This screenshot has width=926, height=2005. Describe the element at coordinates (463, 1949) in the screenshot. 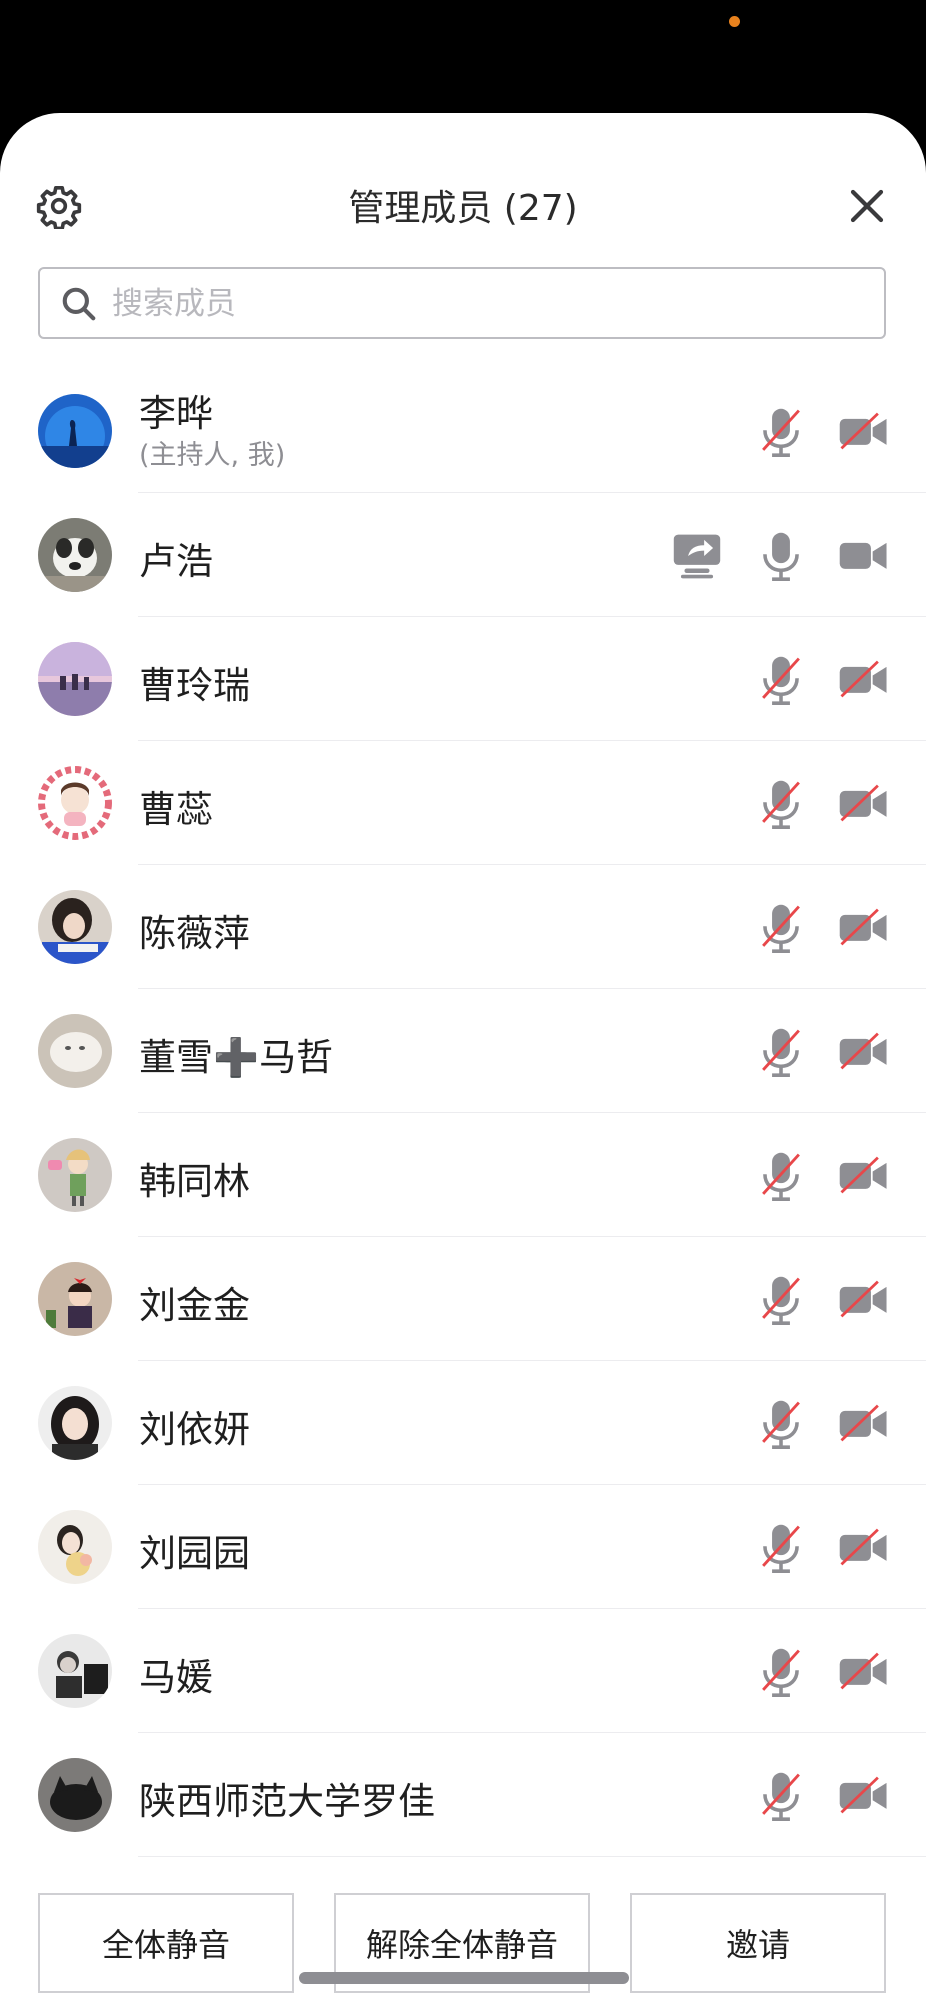

I see `bottom-action-bar: 全体静音 解除全体静音 邀请` at that location.